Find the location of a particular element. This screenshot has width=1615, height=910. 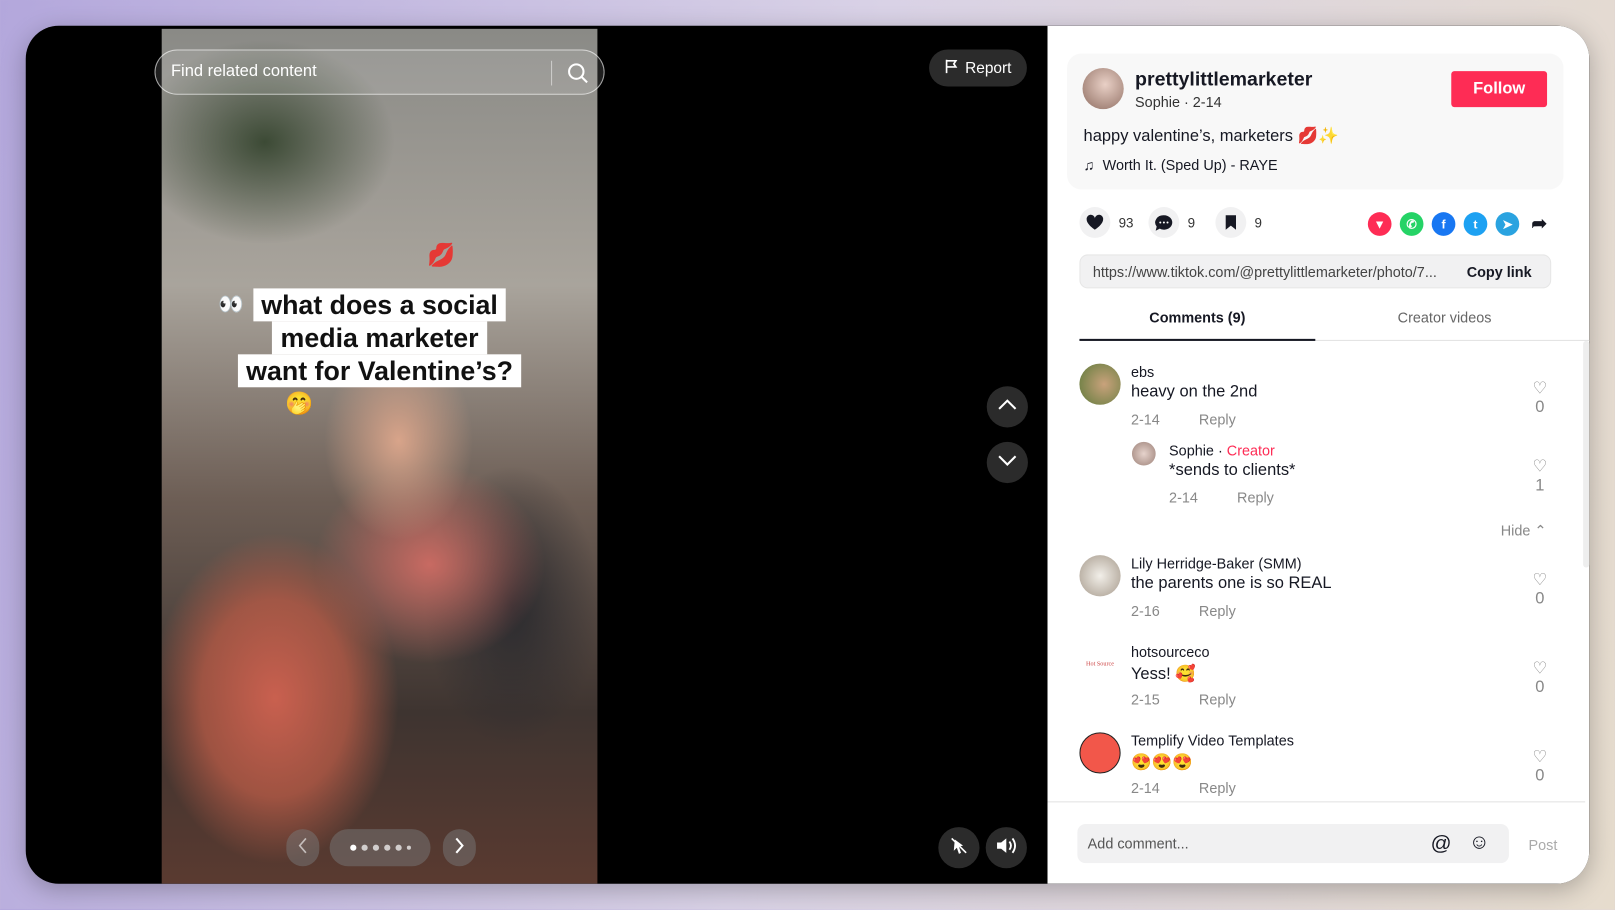

post-comment-button: Post is located at coordinates (1543, 844).